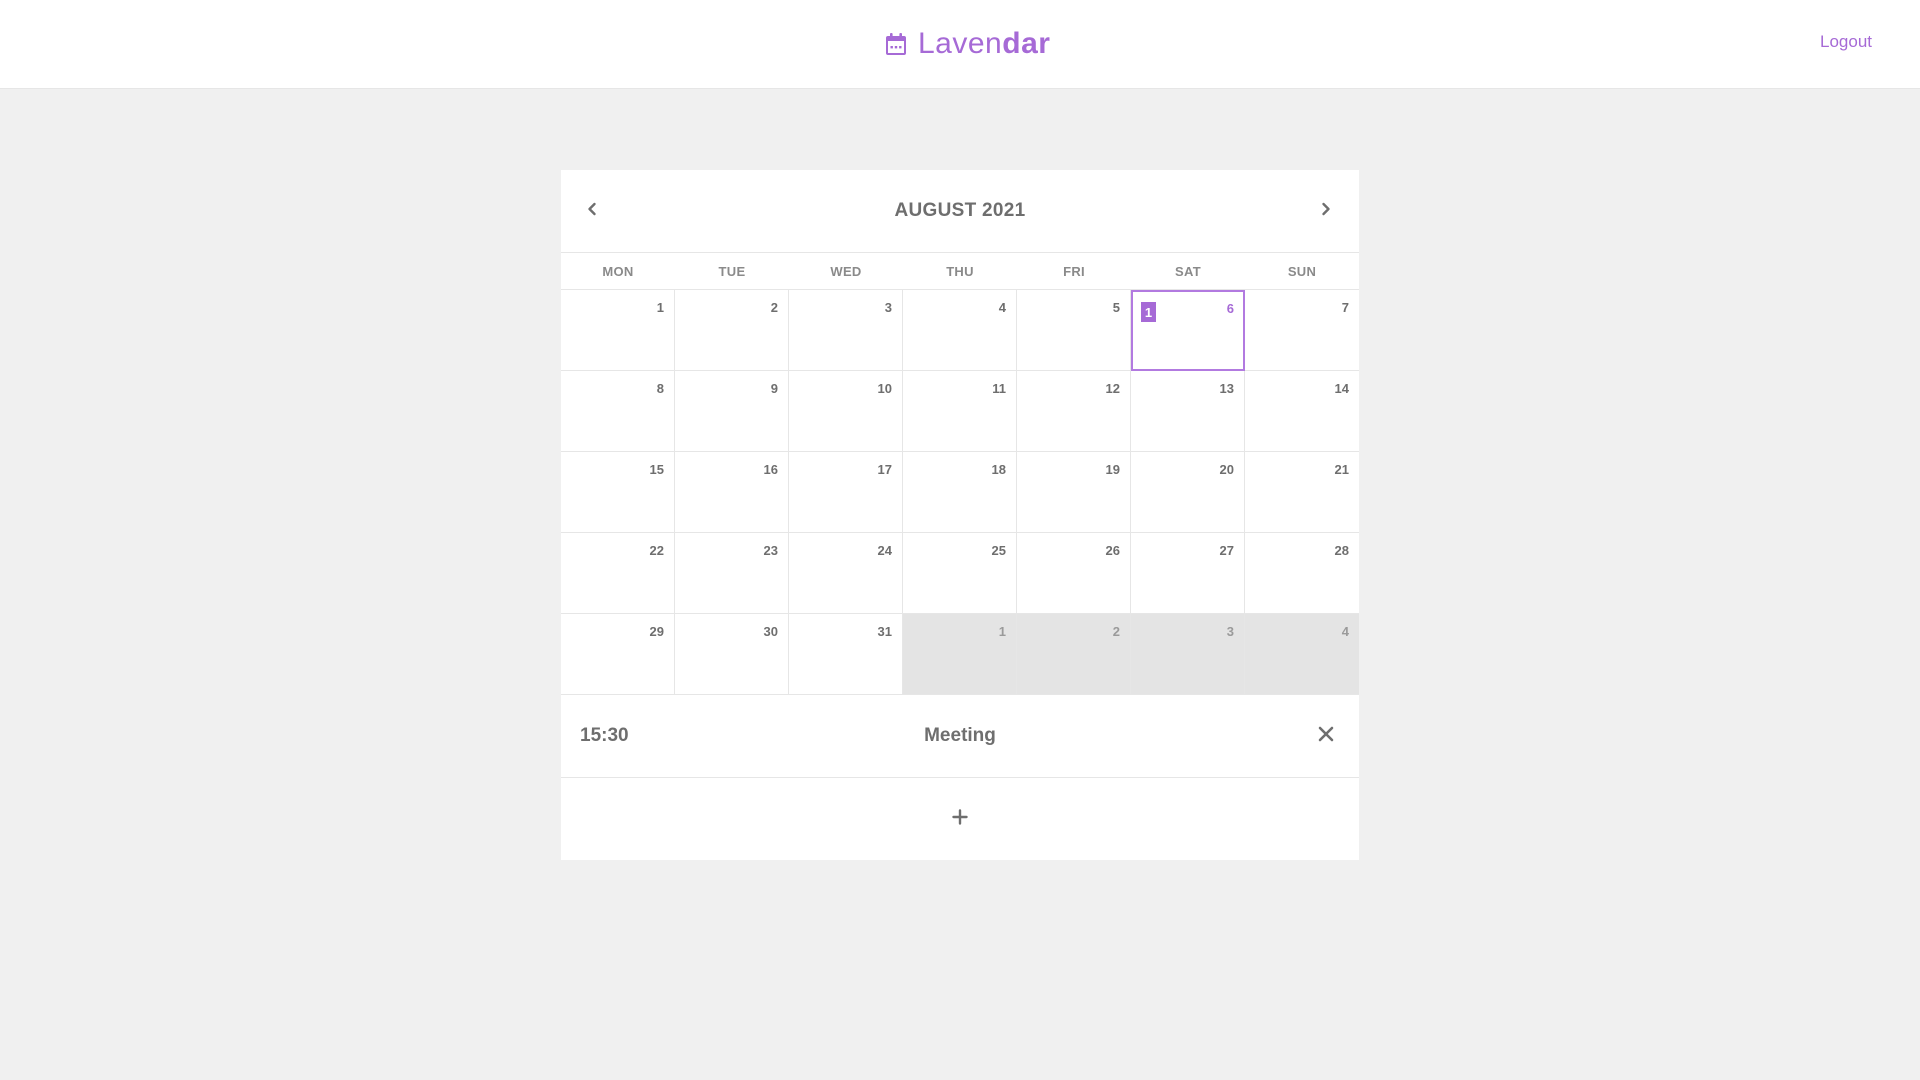 Image resolution: width=1920 pixels, height=1080 pixels. What do you see at coordinates (1345, 307) in the screenshot?
I see `day-number: 7` at bounding box center [1345, 307].